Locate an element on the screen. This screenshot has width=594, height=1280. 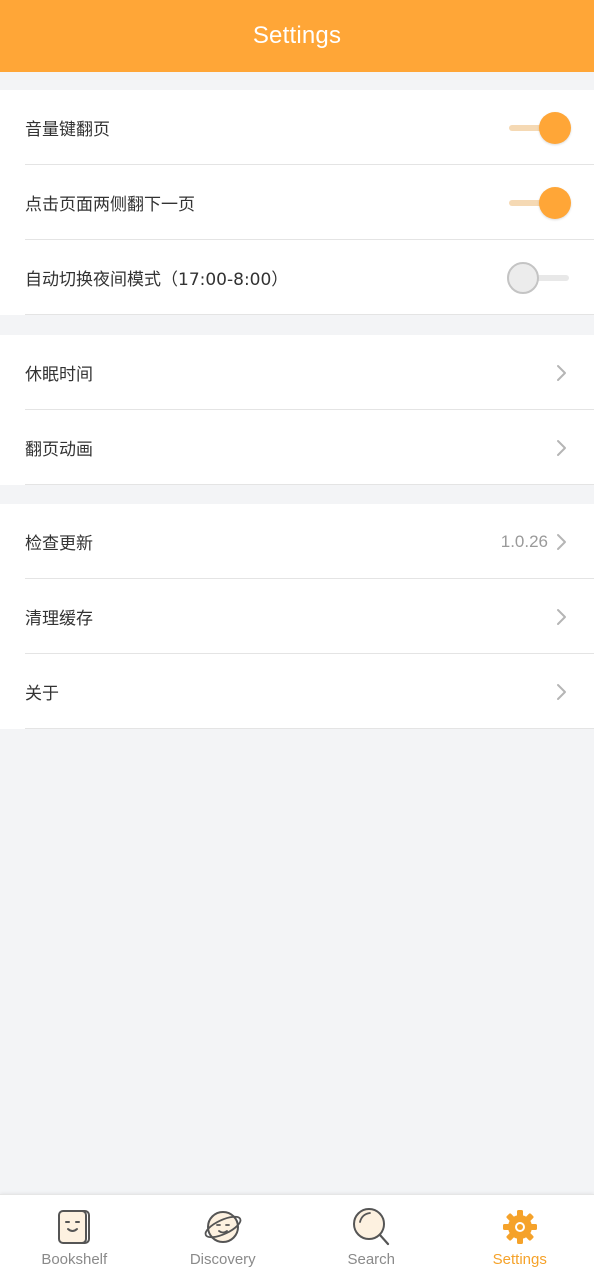
tap-sides-toggle is located at coordinates (539, 203).